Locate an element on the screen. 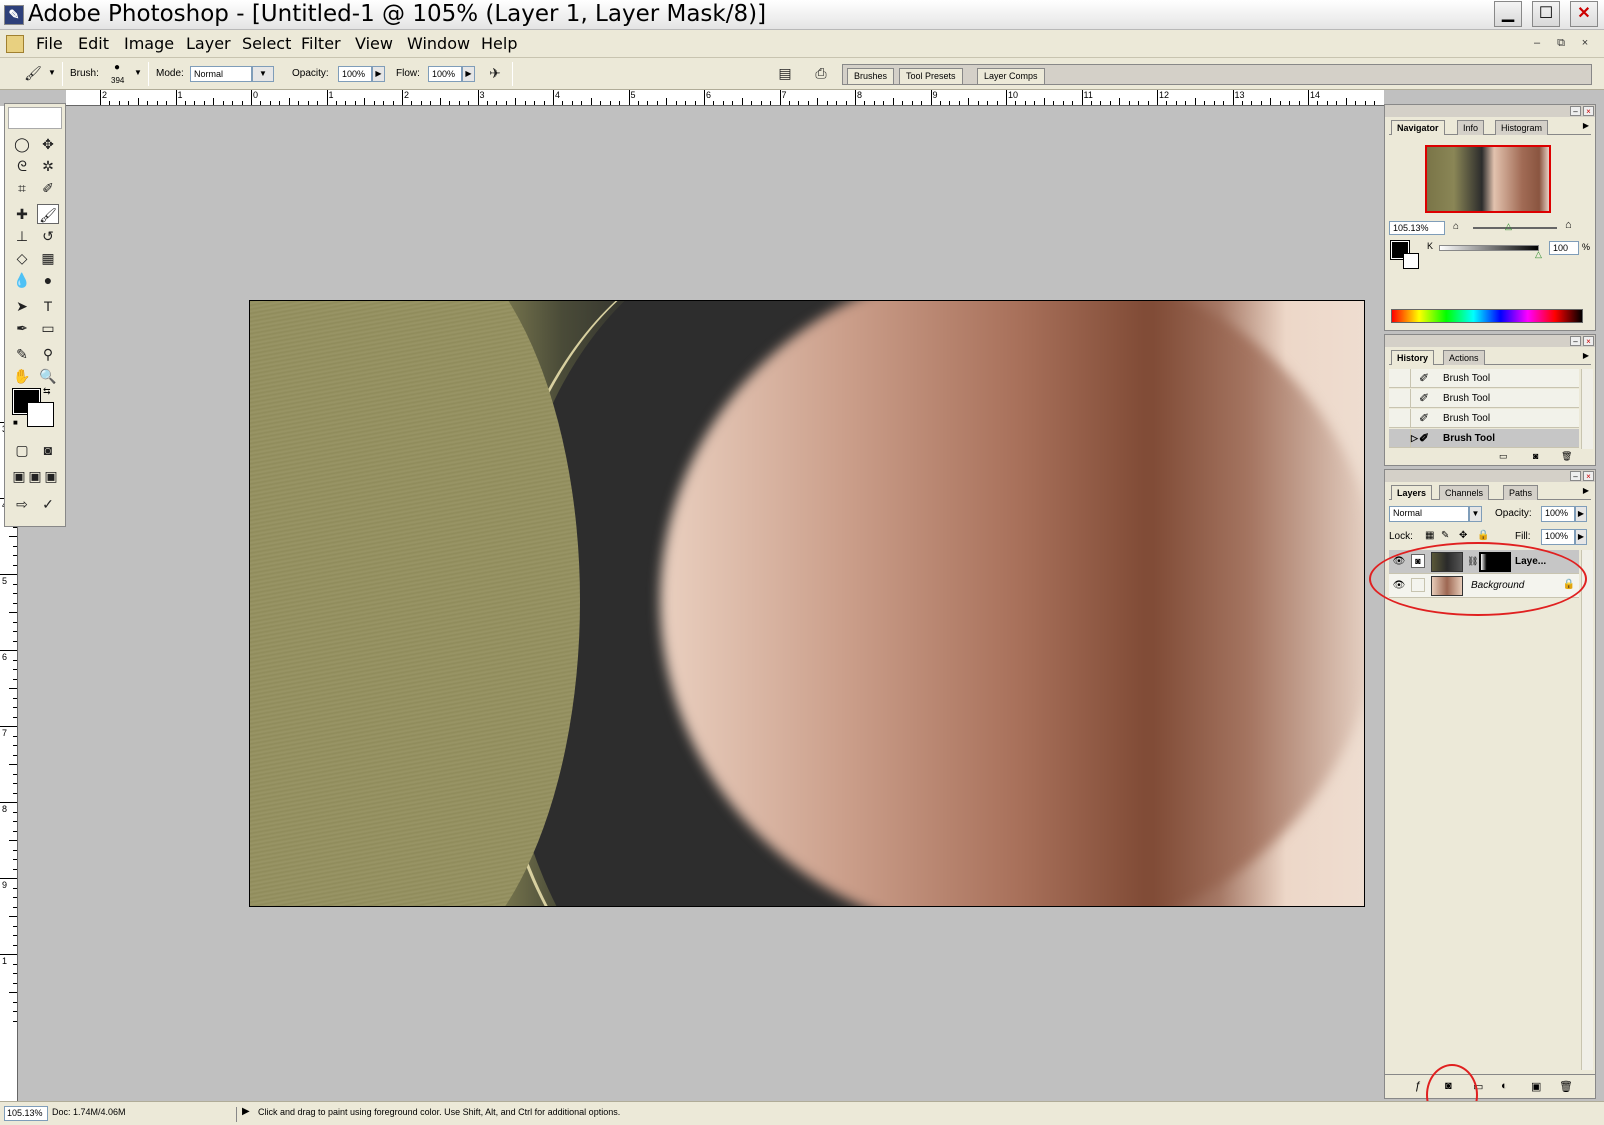 This screenshot has height=1125, width=1604. mode-select: Normal is located at coordinates (221, 74).